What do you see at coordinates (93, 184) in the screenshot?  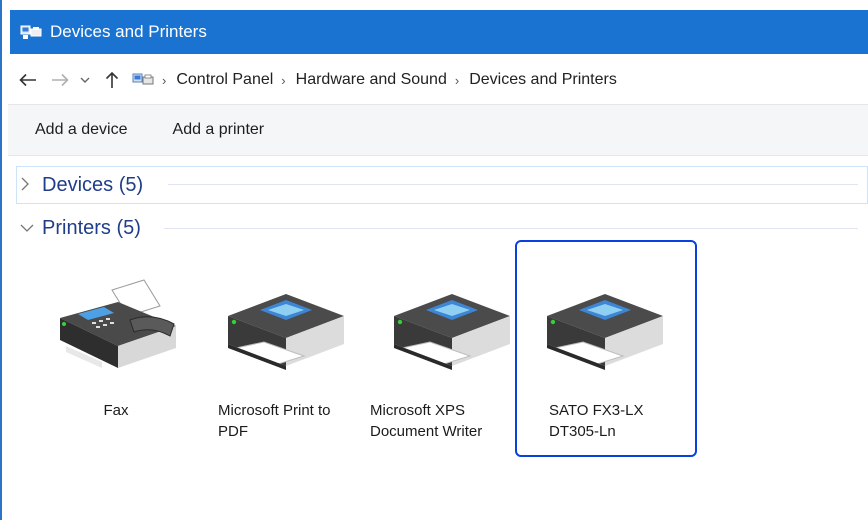 I see `devices-group-label: Devices (5)` at bounding box center [93, 184].